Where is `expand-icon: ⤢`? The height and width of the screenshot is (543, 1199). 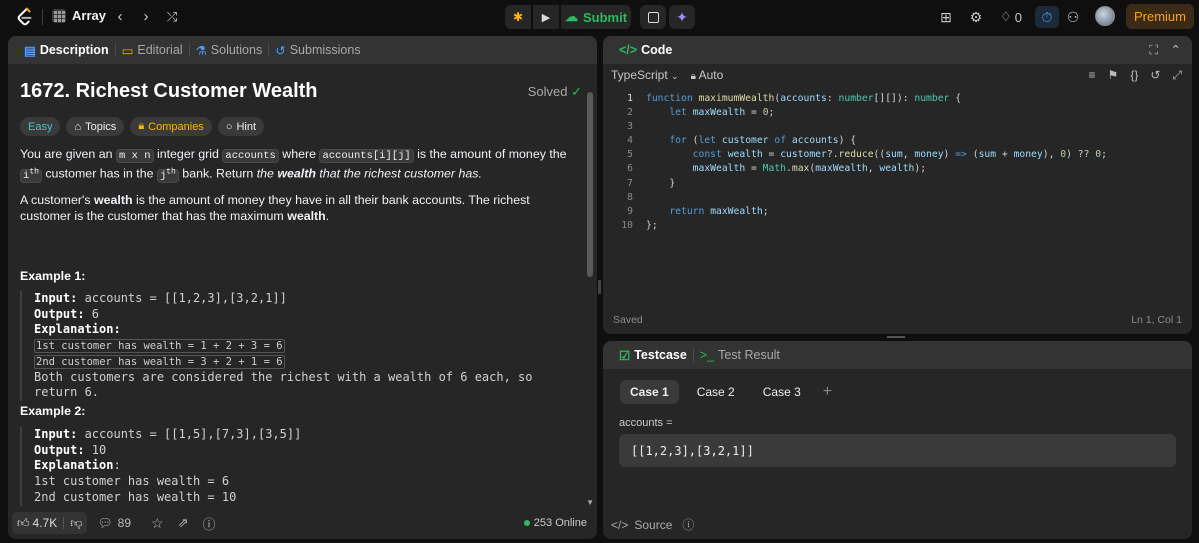
expand-icon: ⤢ is located at coordinates (1177, 75).